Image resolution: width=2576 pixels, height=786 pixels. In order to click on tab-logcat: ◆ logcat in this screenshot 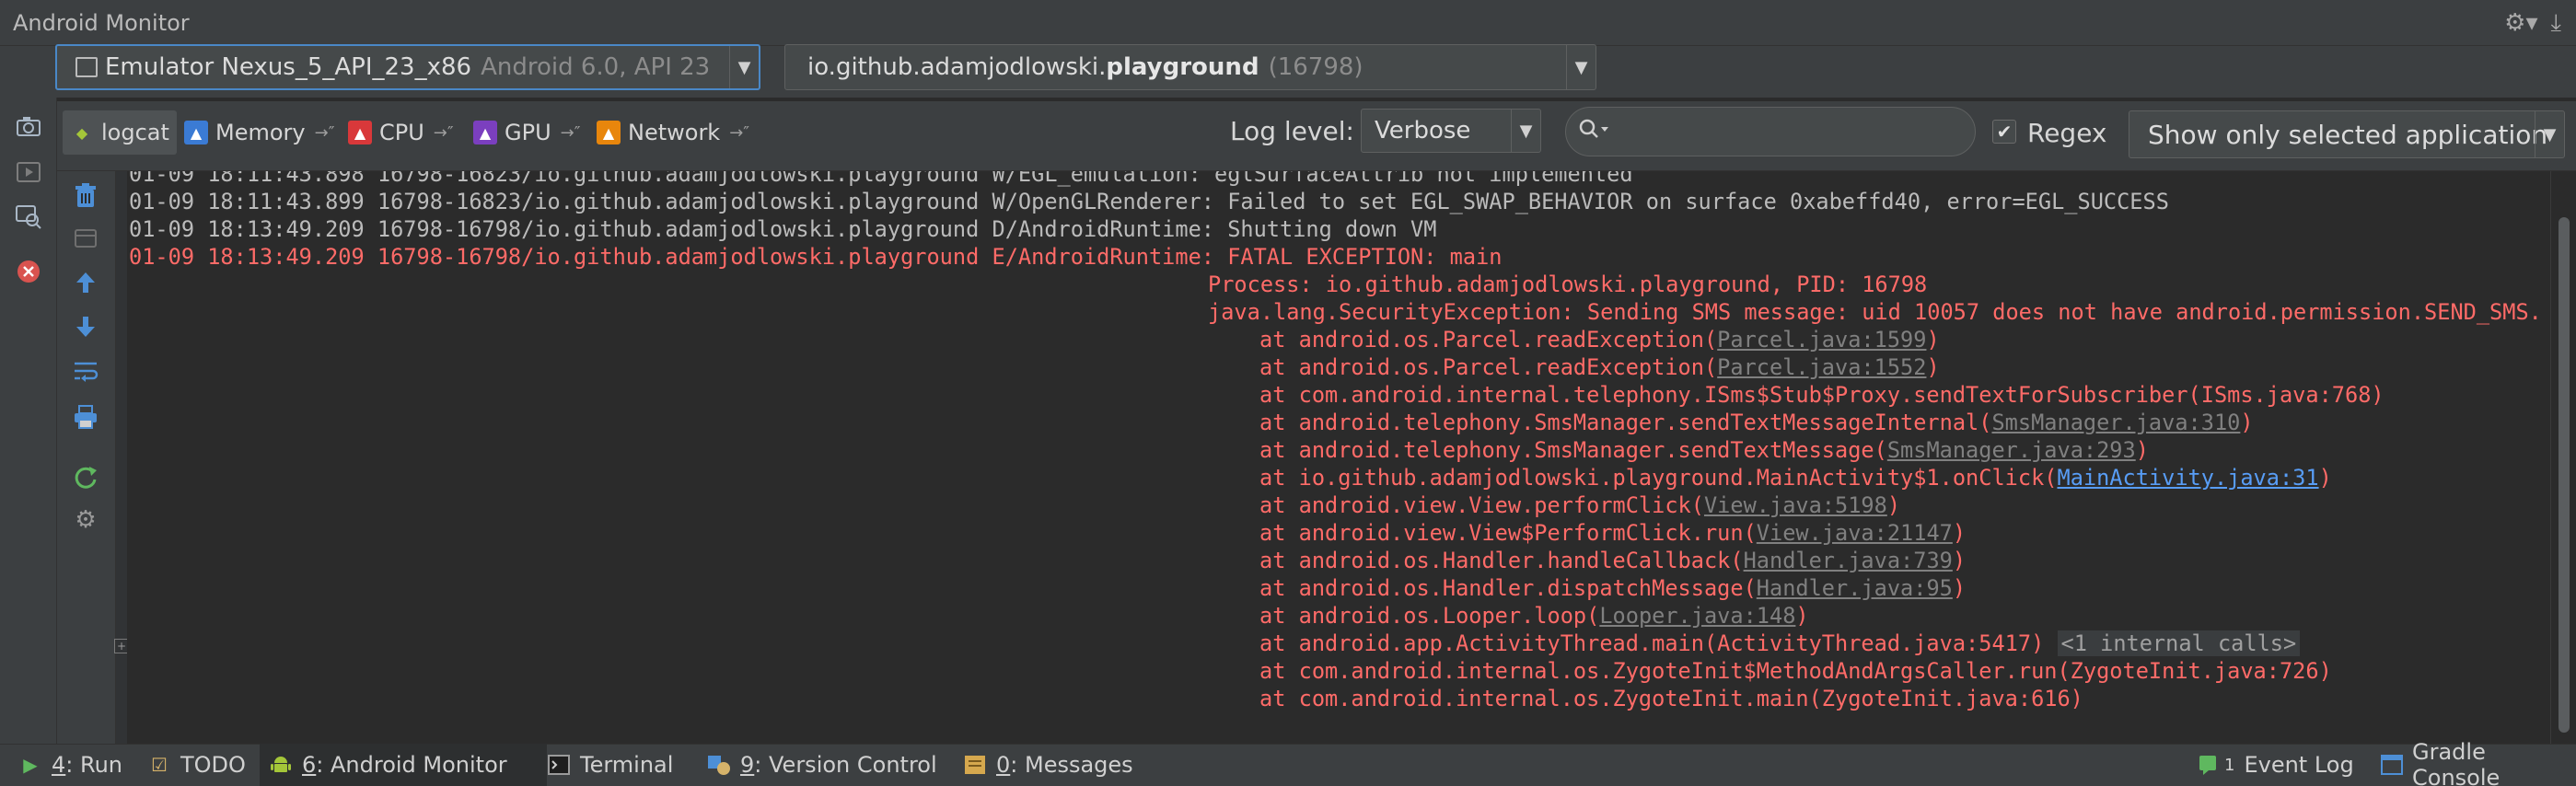, I will do `click(120, 132)`.